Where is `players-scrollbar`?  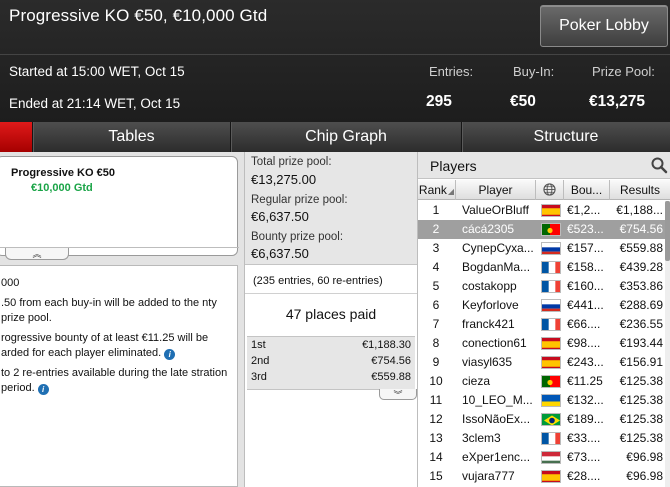
players-scrollbar is located at coordinates (667, 344).